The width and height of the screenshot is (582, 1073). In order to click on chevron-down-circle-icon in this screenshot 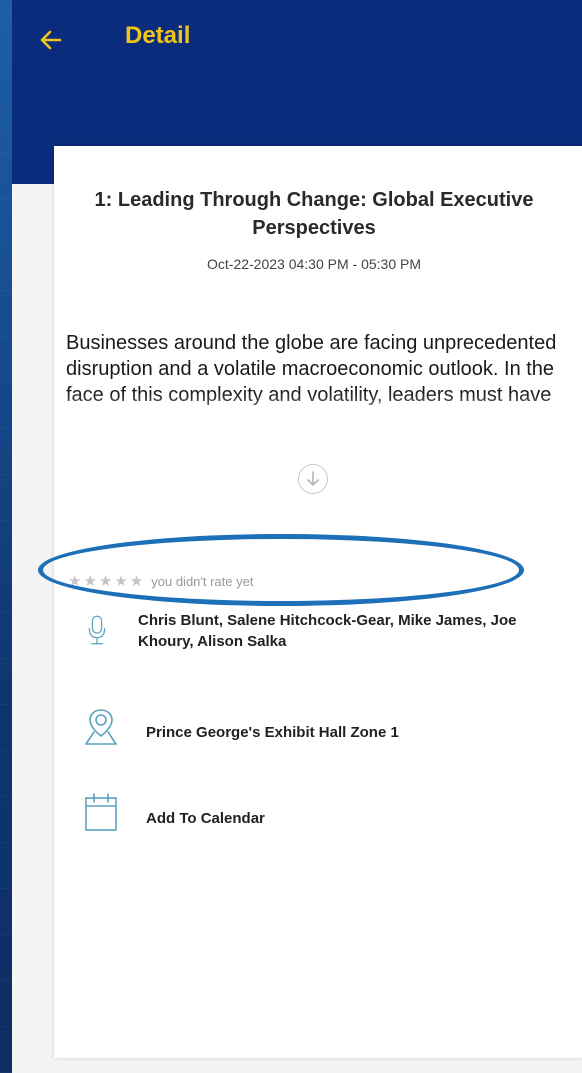, I will do `click(313, 478)`.